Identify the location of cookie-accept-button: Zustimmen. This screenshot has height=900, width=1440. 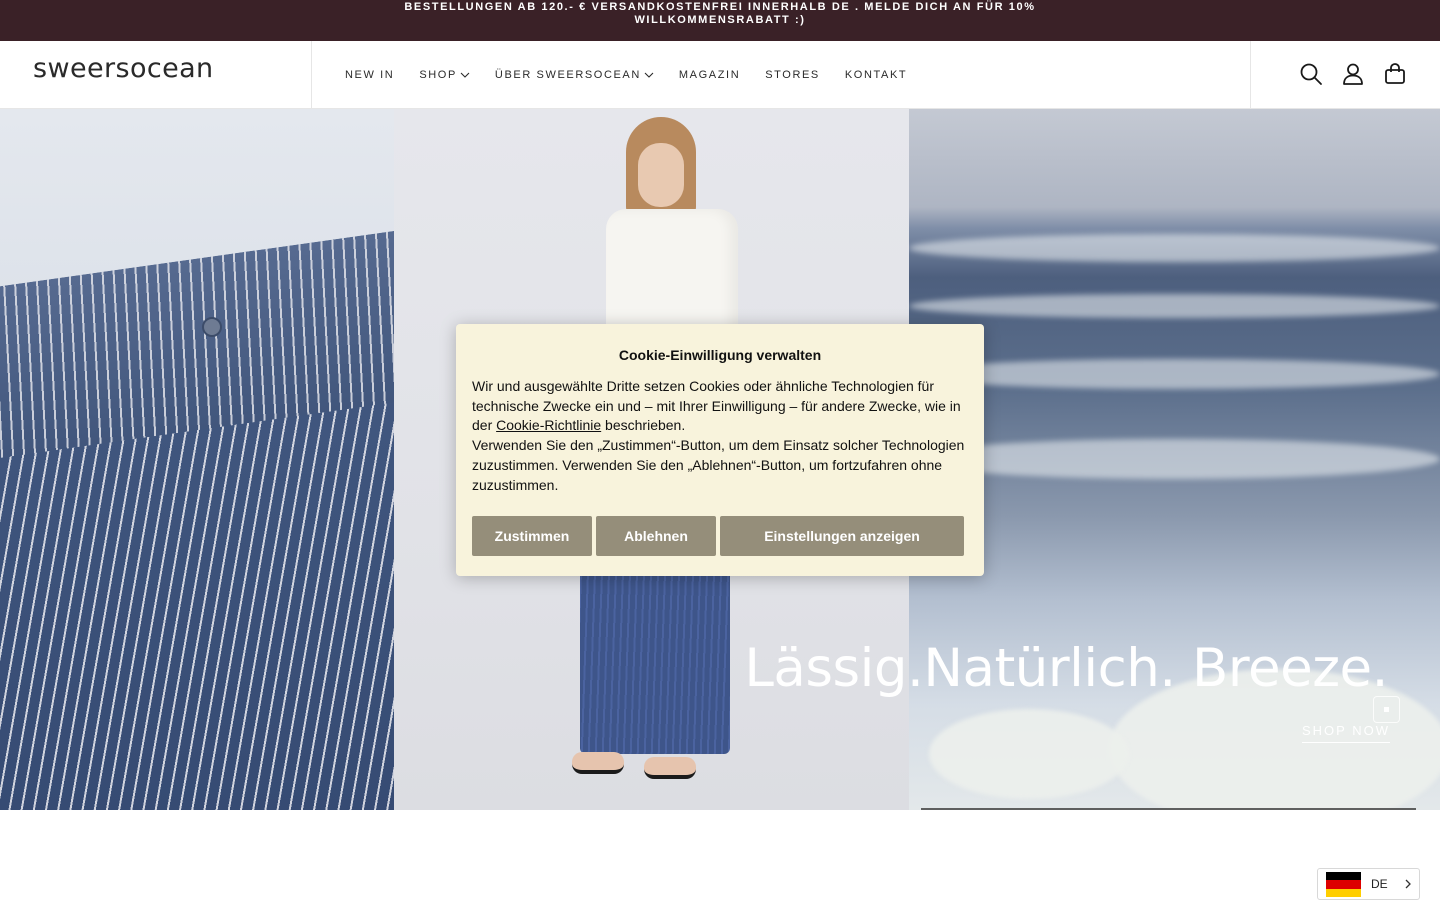
(532, 536).